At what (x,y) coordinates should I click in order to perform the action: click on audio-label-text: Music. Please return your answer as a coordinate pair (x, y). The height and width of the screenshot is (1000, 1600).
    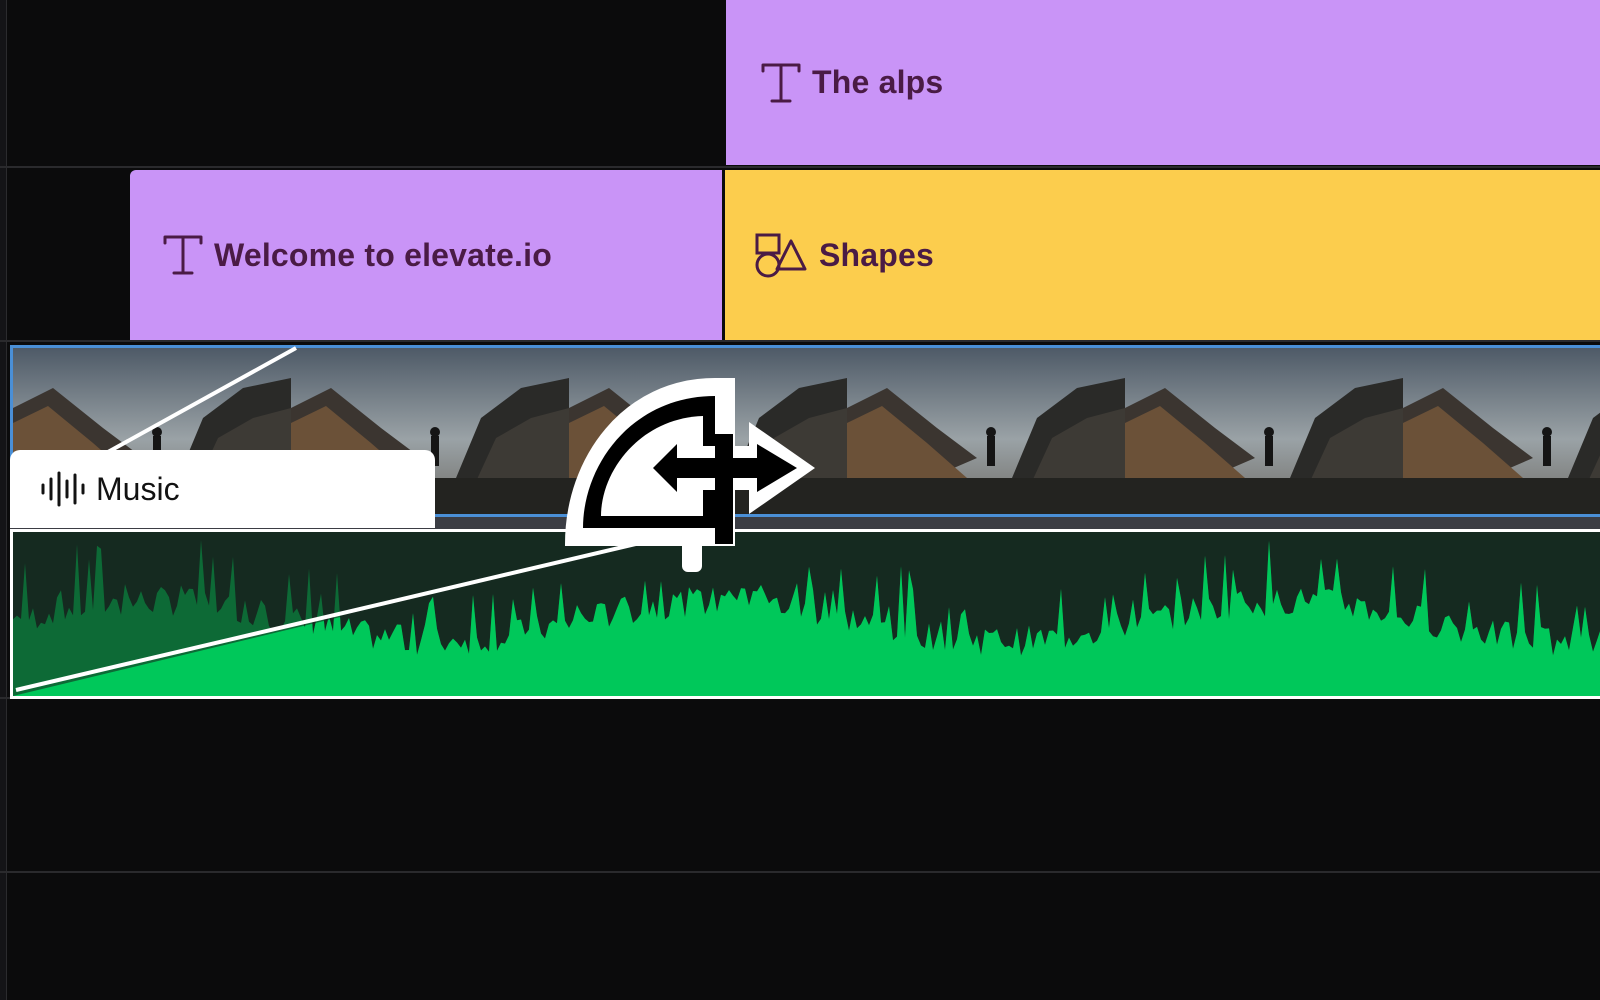
    Looking at the image, I should click on (138, 488).